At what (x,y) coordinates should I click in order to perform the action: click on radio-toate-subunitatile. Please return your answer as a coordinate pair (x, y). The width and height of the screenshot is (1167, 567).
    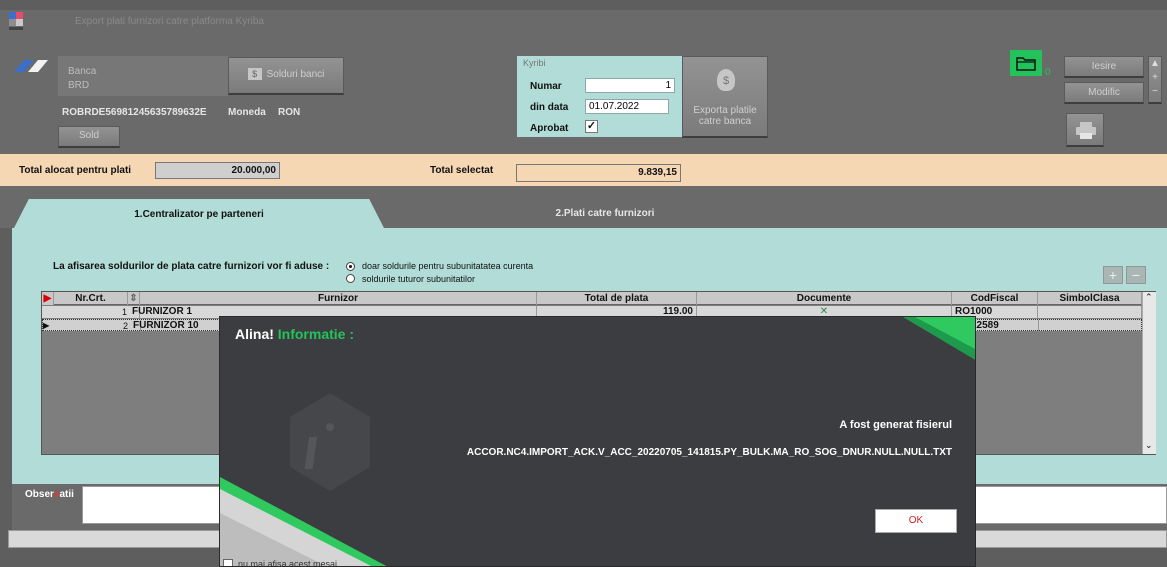
    Looking at the image, I should click on (350, 278).